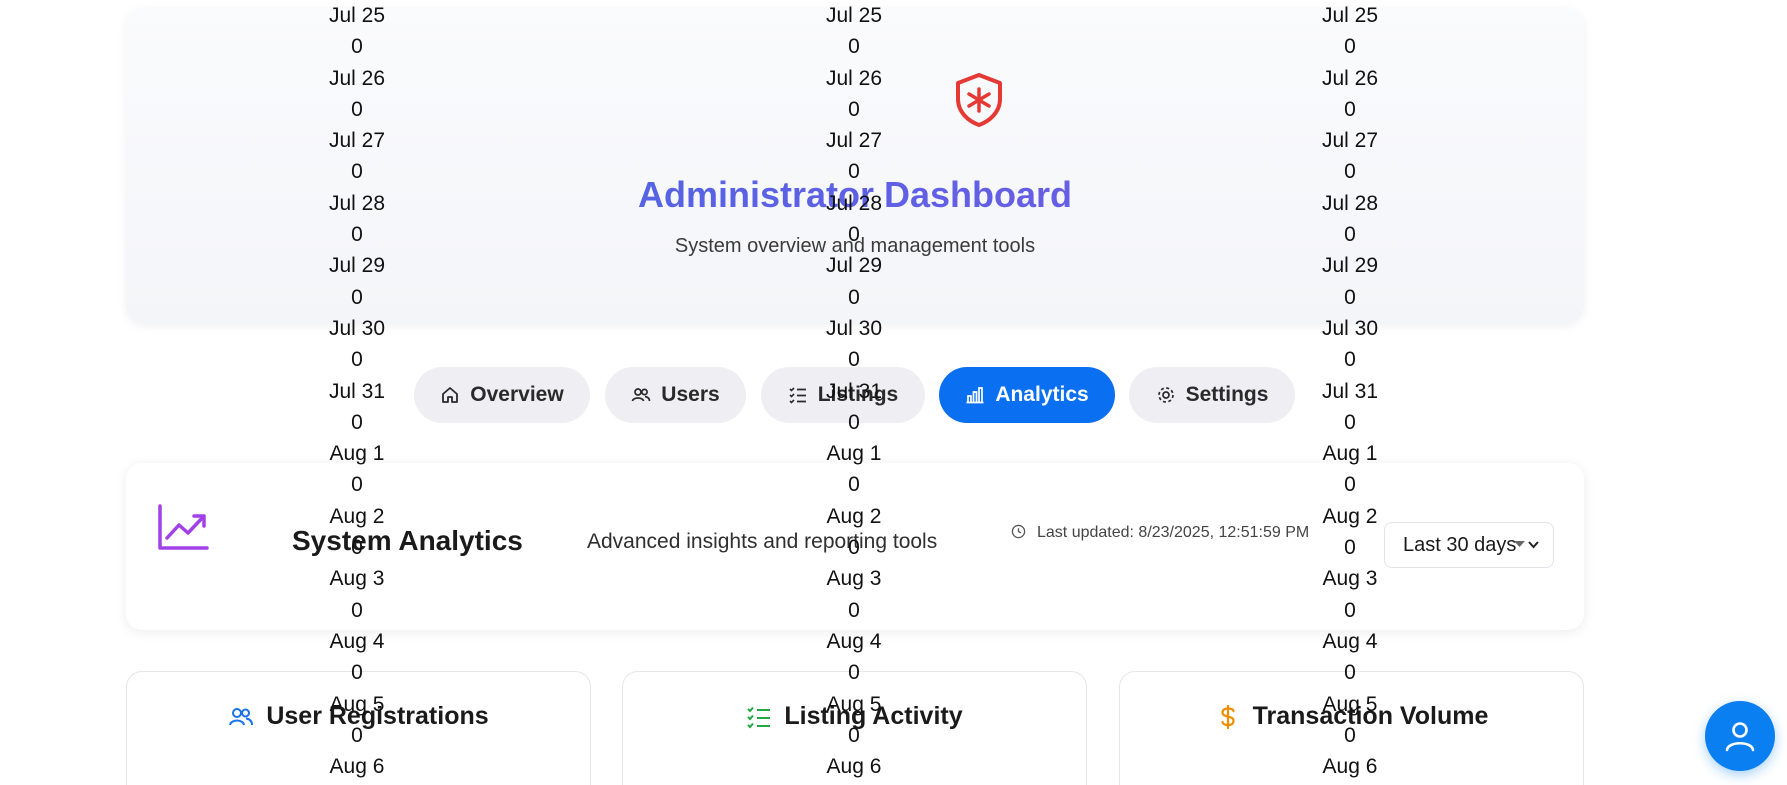  What do you see at coordinates (762, 541) in the screenshot?
I see `analytics-subtitle: Advanced insights and reporting tools` at bounding box center [762, 541].